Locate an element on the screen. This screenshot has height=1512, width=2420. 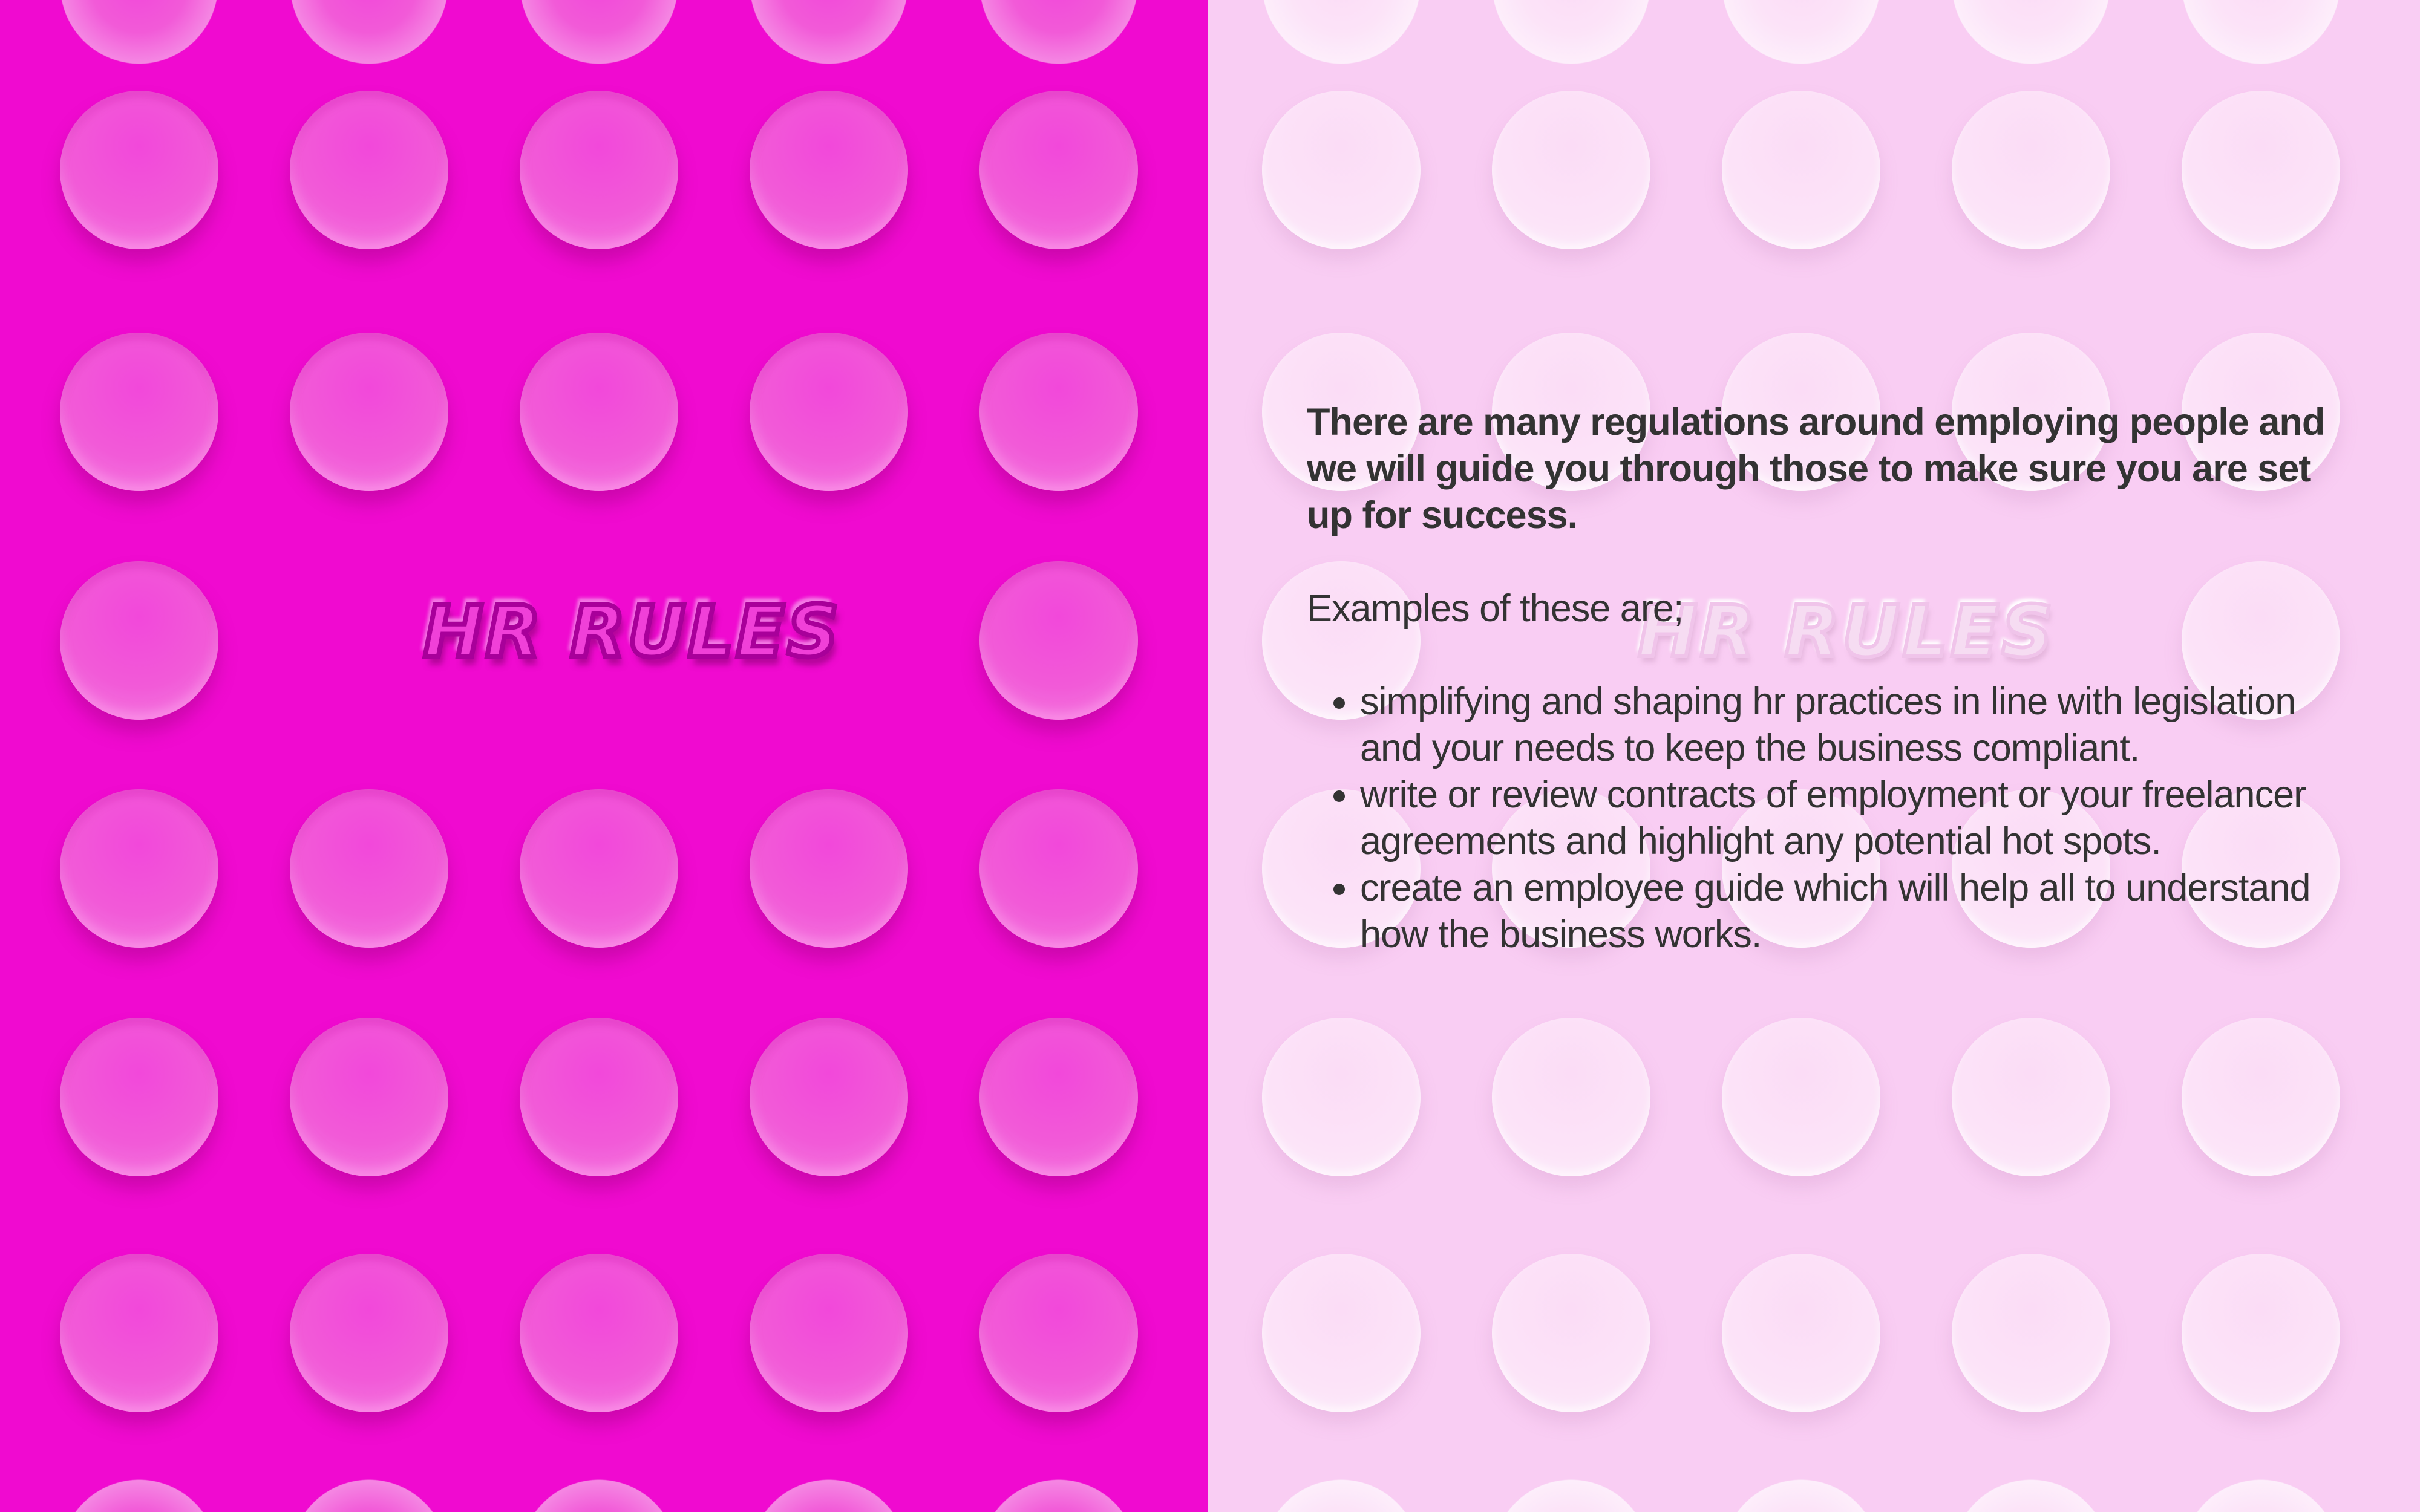
hr-rules-logo: HR RULES is located at coordinates (631, 632).